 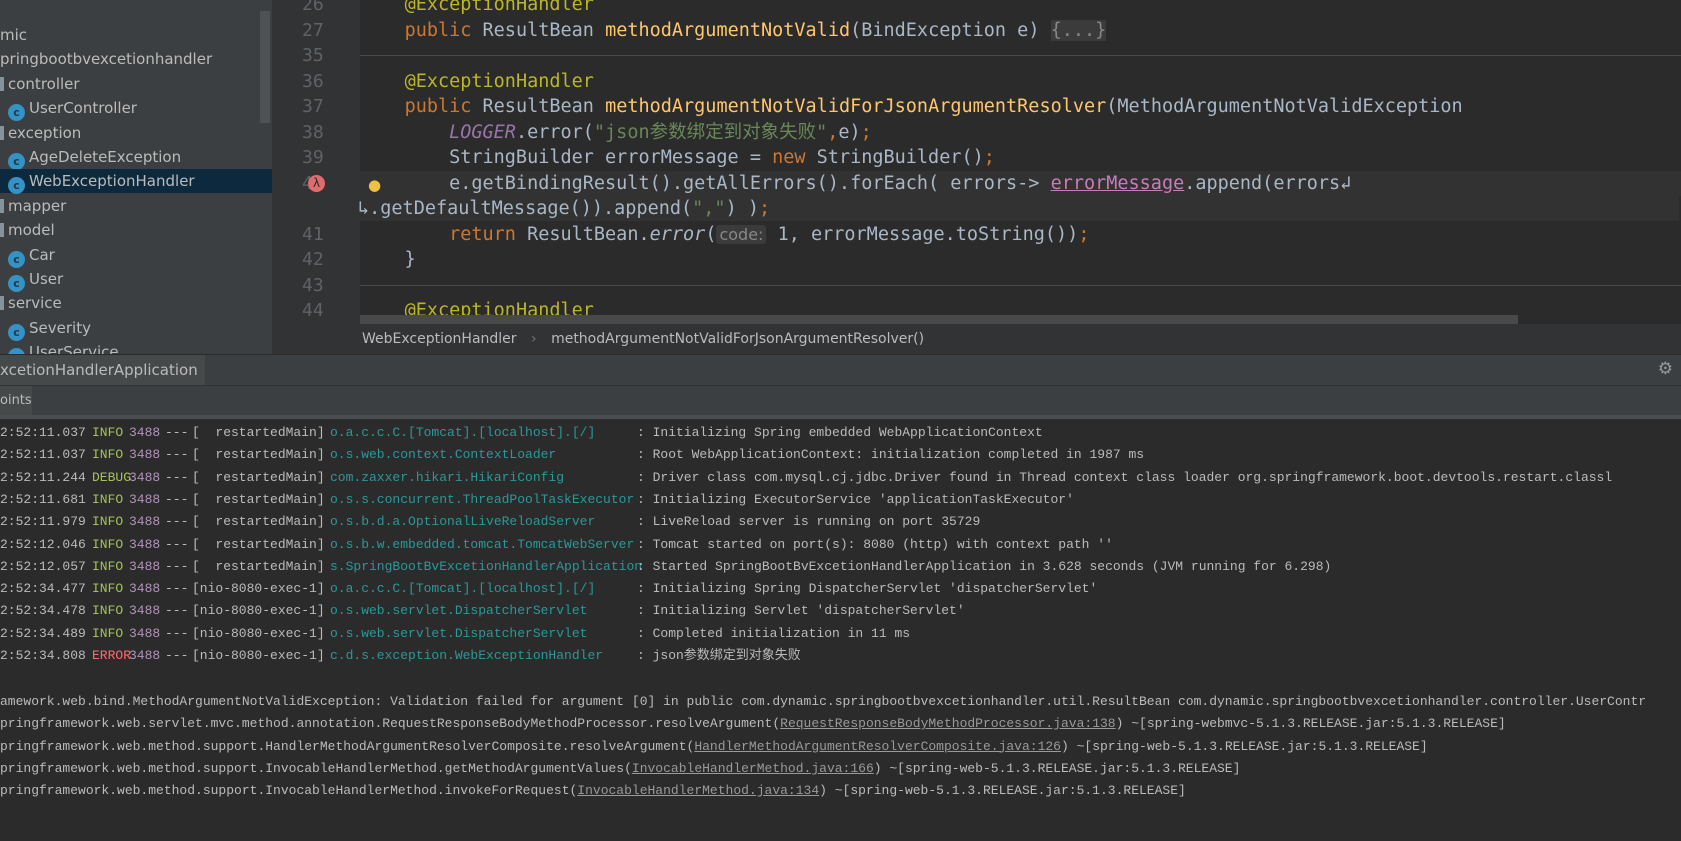 What do you see at coordinates (728, 30) in the screenshot?
I see `code-token: methodArgumentNotValid` at bounding box center [728, 30].